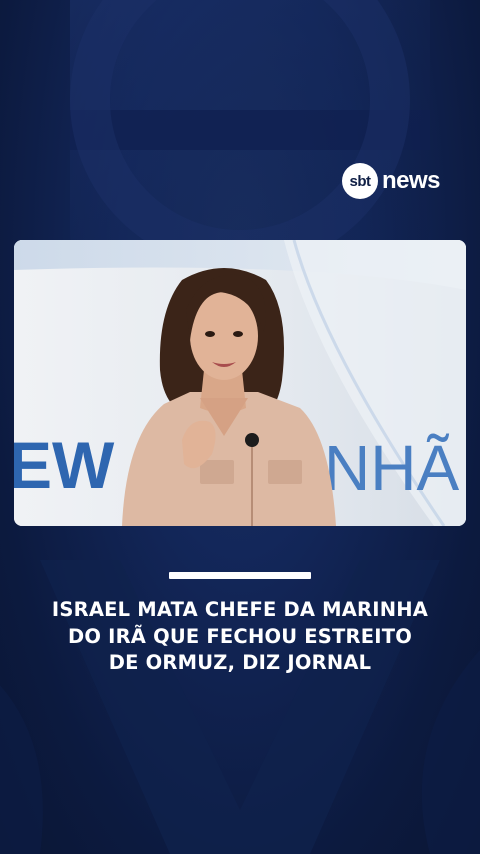 The height and width of the screenshot is (854, 480). I want to click on sbt-news-logo: sbt news, so click(391, 181).